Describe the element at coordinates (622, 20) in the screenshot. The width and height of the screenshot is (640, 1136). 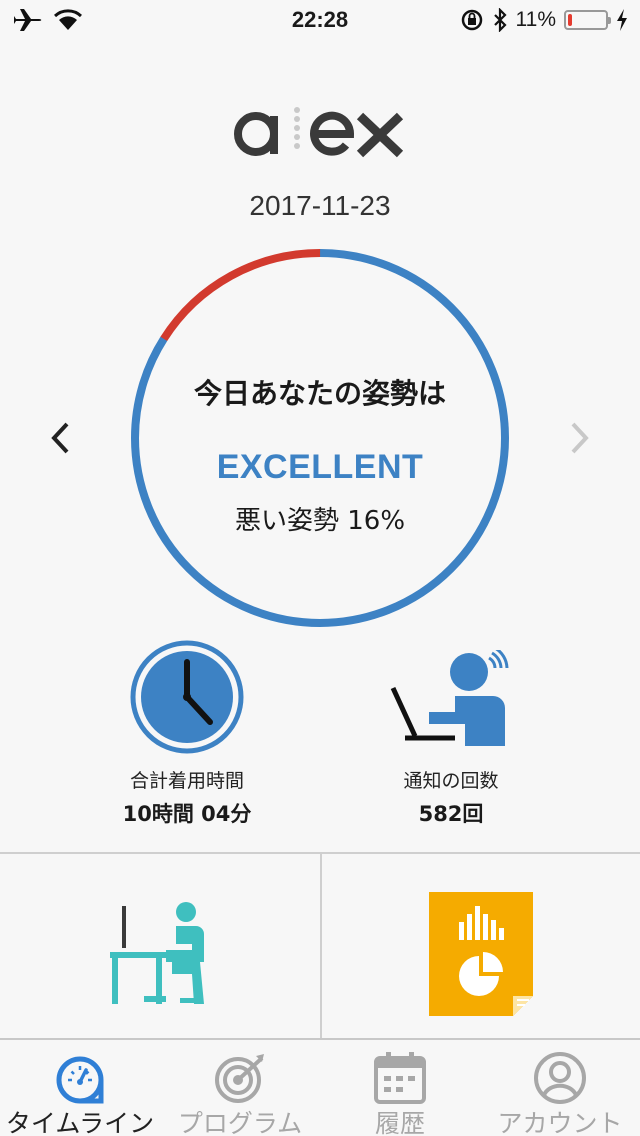
I see `charging-bolt-icon` at that location.